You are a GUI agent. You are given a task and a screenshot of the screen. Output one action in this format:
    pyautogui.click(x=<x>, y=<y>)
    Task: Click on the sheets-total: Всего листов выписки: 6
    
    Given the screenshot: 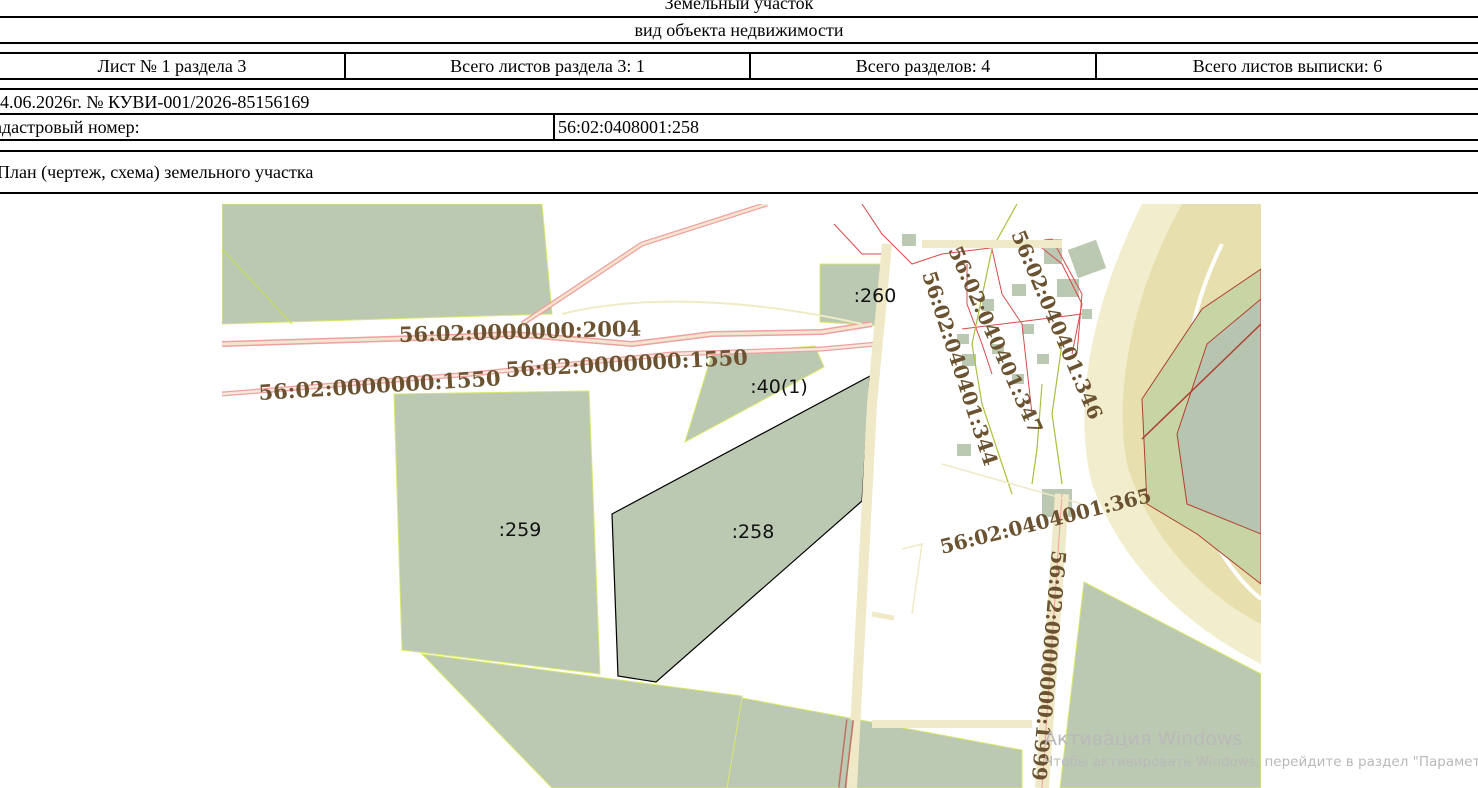 What is the action you would take?
    pyautogui.click(x=1287, y=66)
    